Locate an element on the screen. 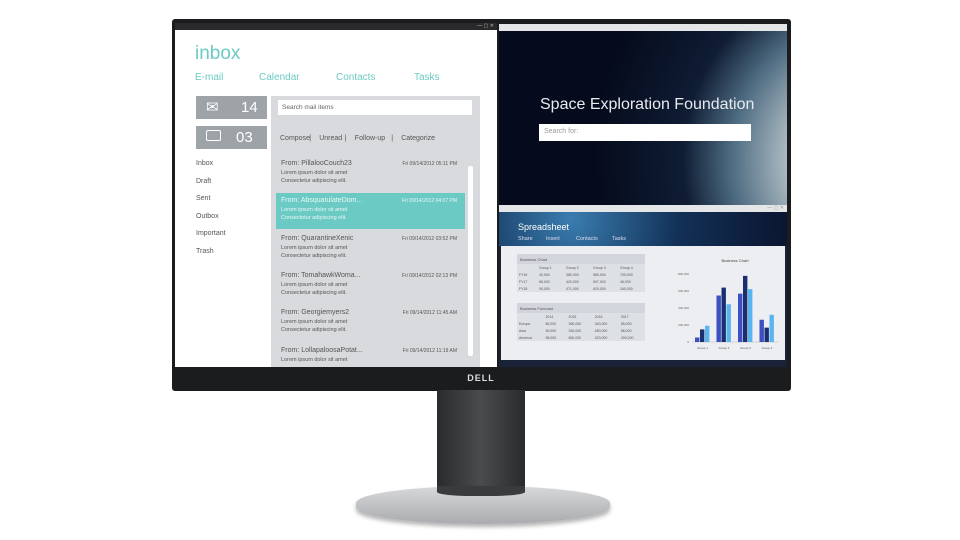  table-cell: 620,000 is located at coordinates (604, 288).